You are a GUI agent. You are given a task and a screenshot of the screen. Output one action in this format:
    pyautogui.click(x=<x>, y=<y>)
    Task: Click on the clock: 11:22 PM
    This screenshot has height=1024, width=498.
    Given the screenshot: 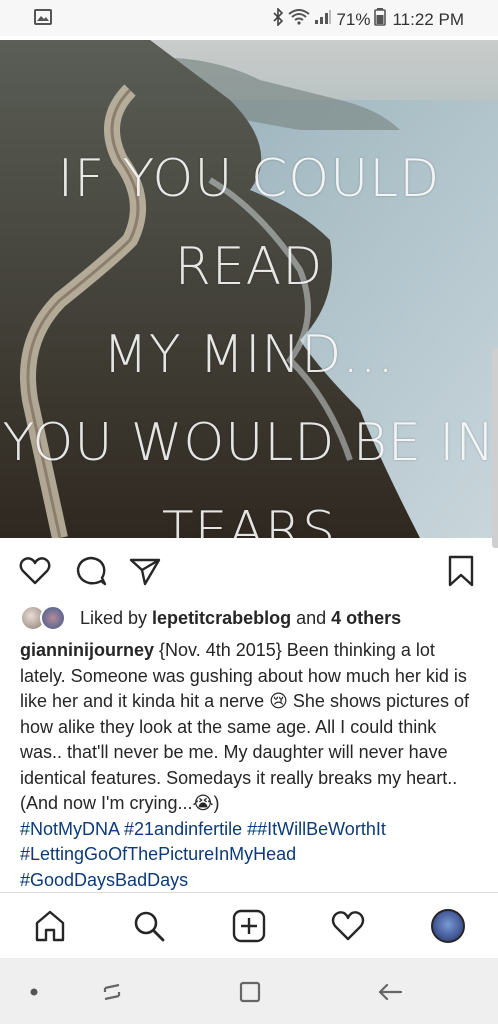 What is the action you would take?
    pyautogui.click(x=428, y=19)
    